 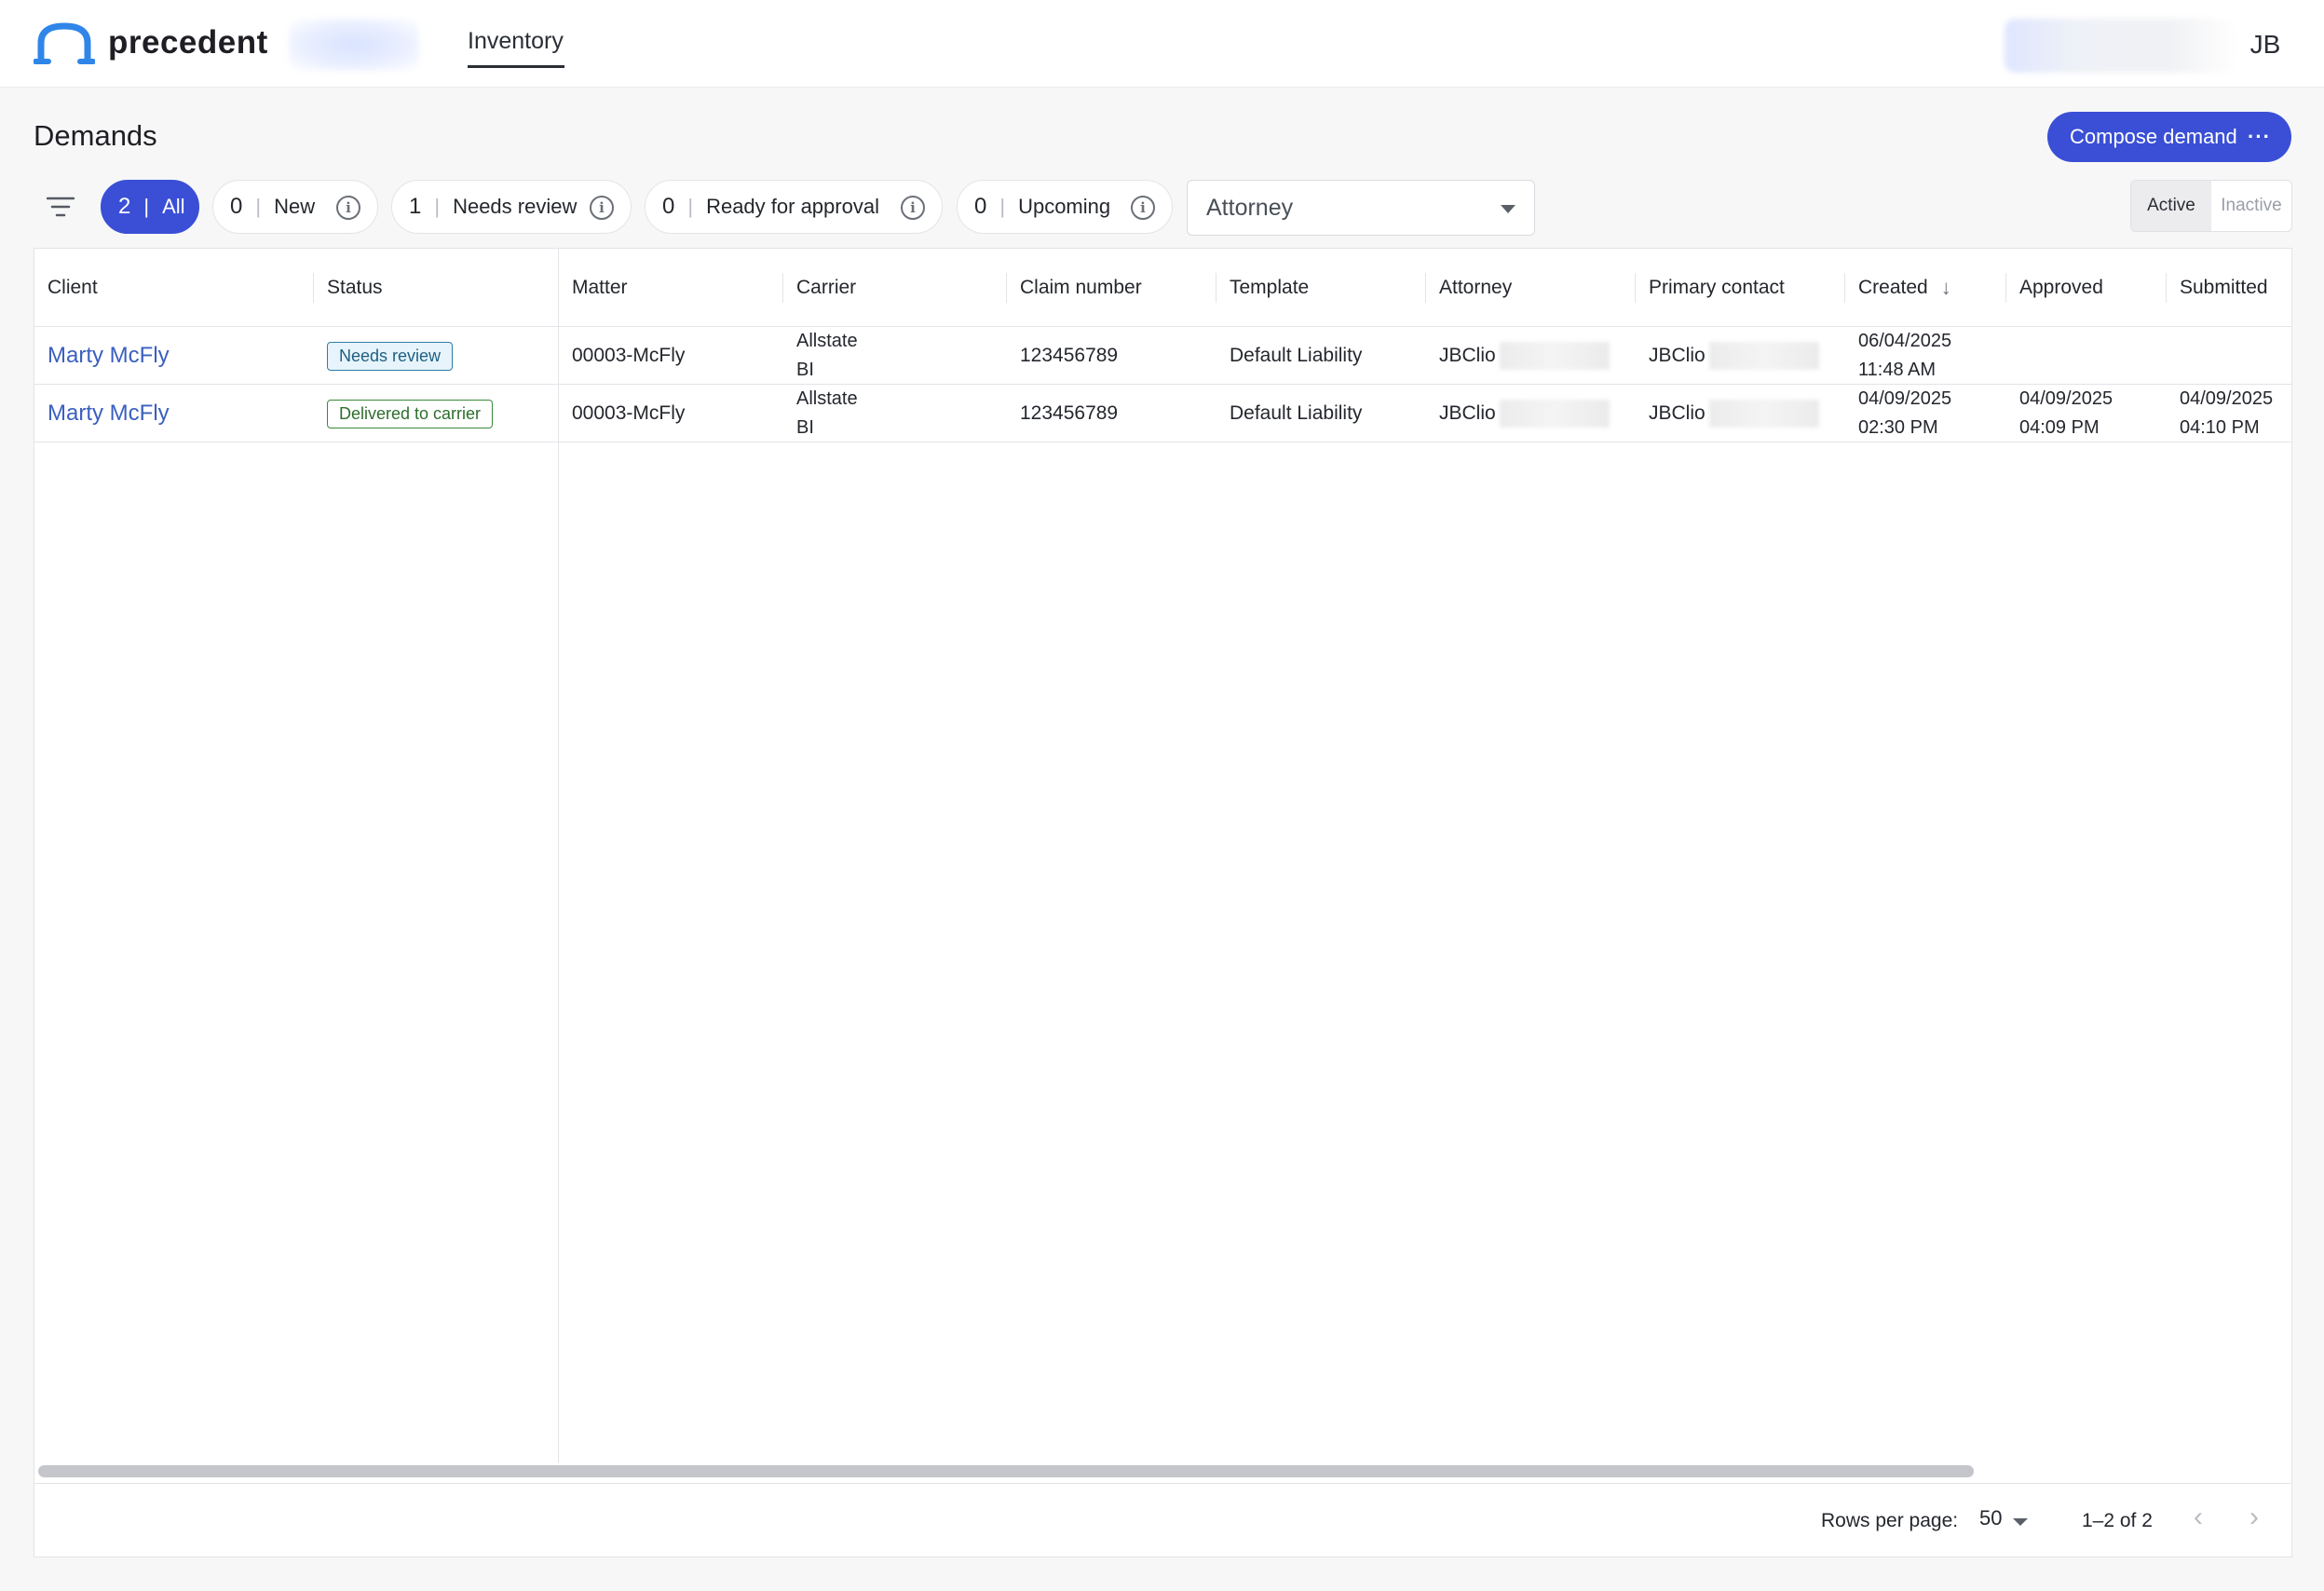 I want to click on column-header-label: Created, so click(x=1893, y=287).